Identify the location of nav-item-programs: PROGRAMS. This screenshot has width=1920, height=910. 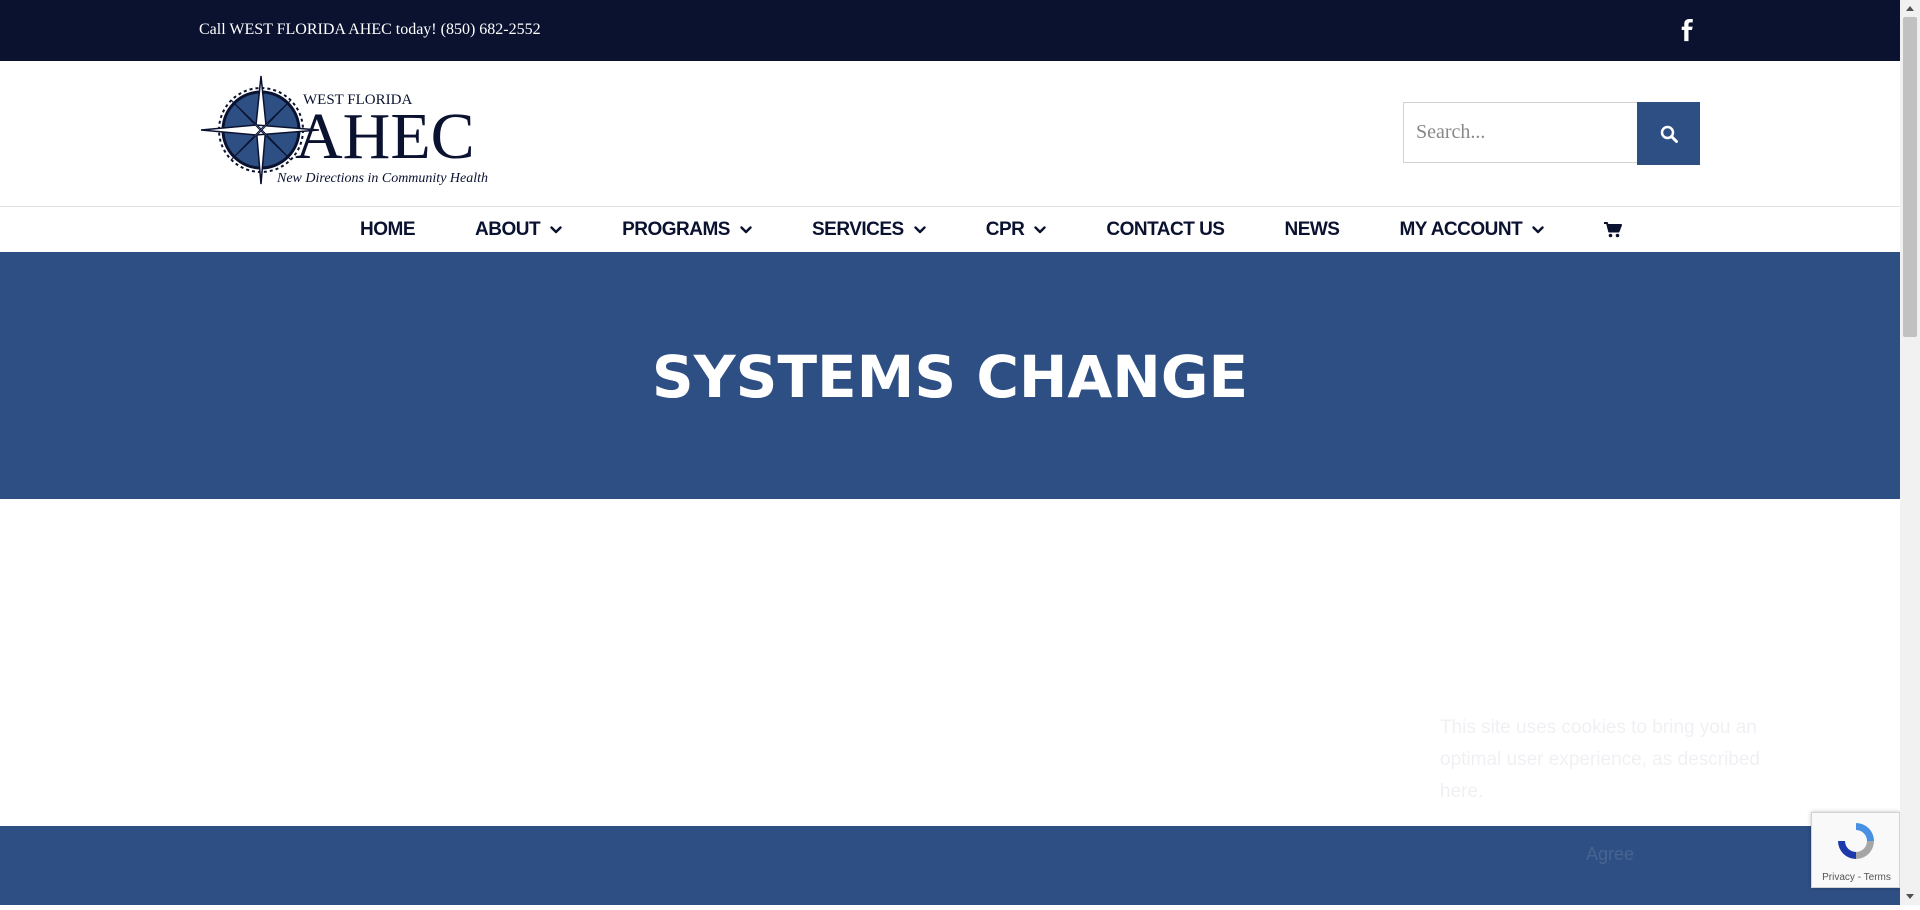
(687, 230).